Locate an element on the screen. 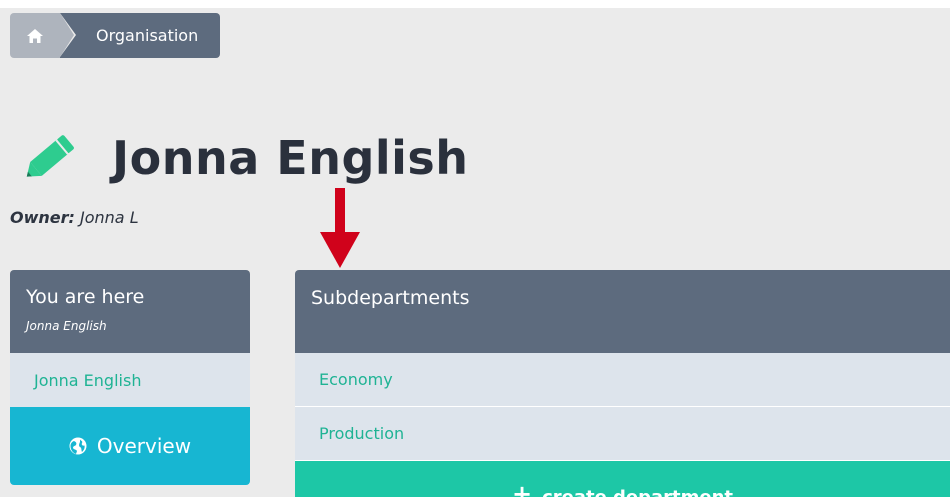  page-title: Jonna English is located at coordinates (243, 158).